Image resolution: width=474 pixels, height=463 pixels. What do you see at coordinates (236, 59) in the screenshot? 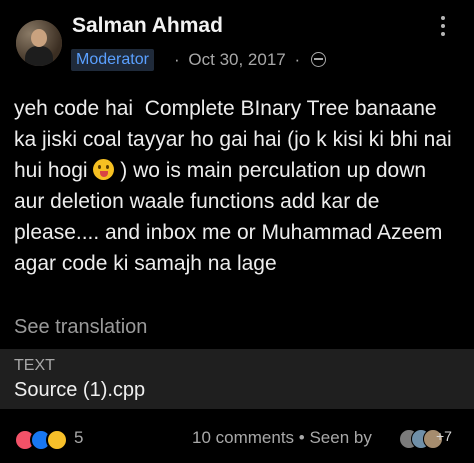
I see `post-date: Oct 30, 2017` at bounding box center [236, 59].